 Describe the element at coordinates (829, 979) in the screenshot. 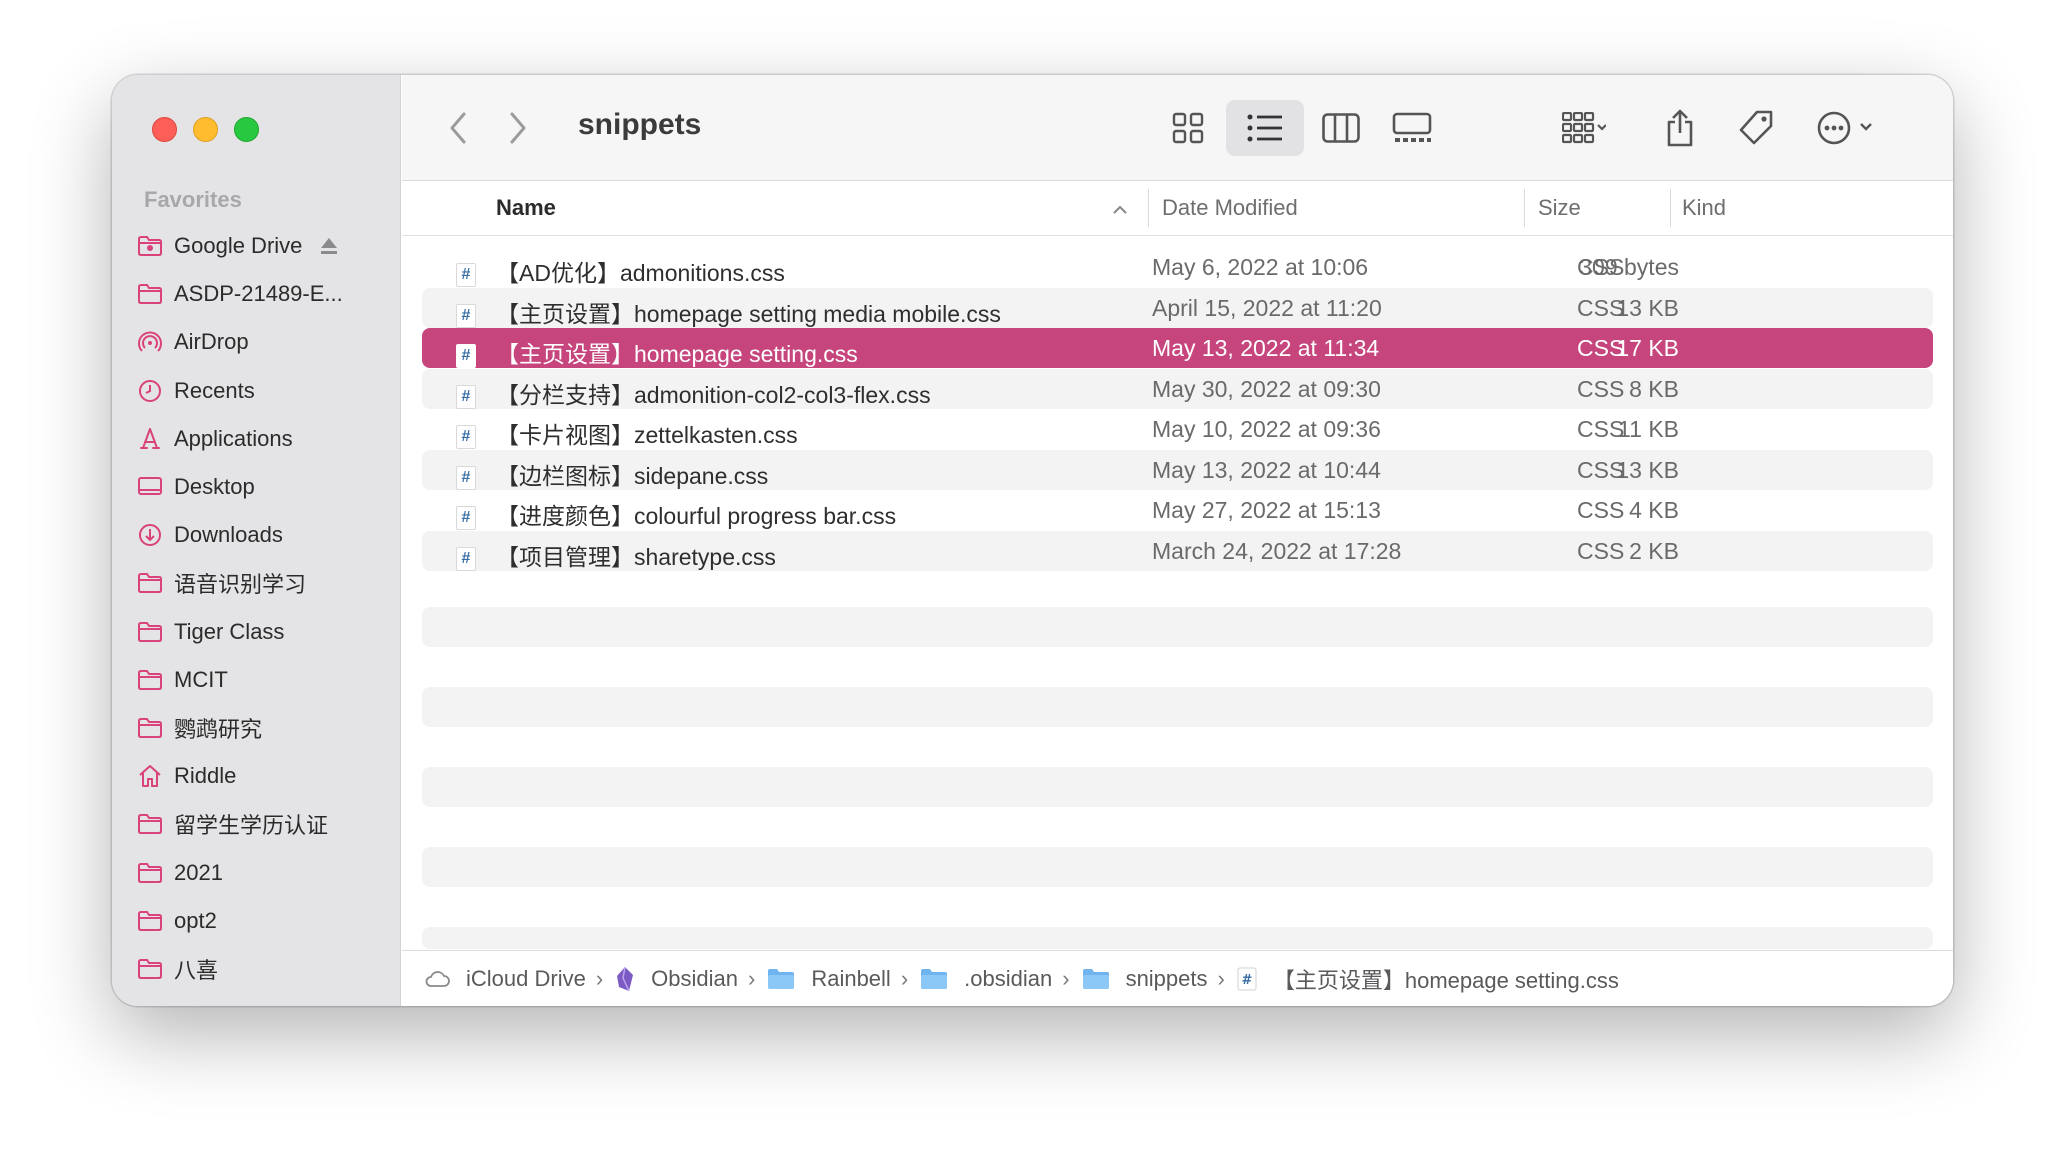

I see `path-segment: Rainbell` at that location.